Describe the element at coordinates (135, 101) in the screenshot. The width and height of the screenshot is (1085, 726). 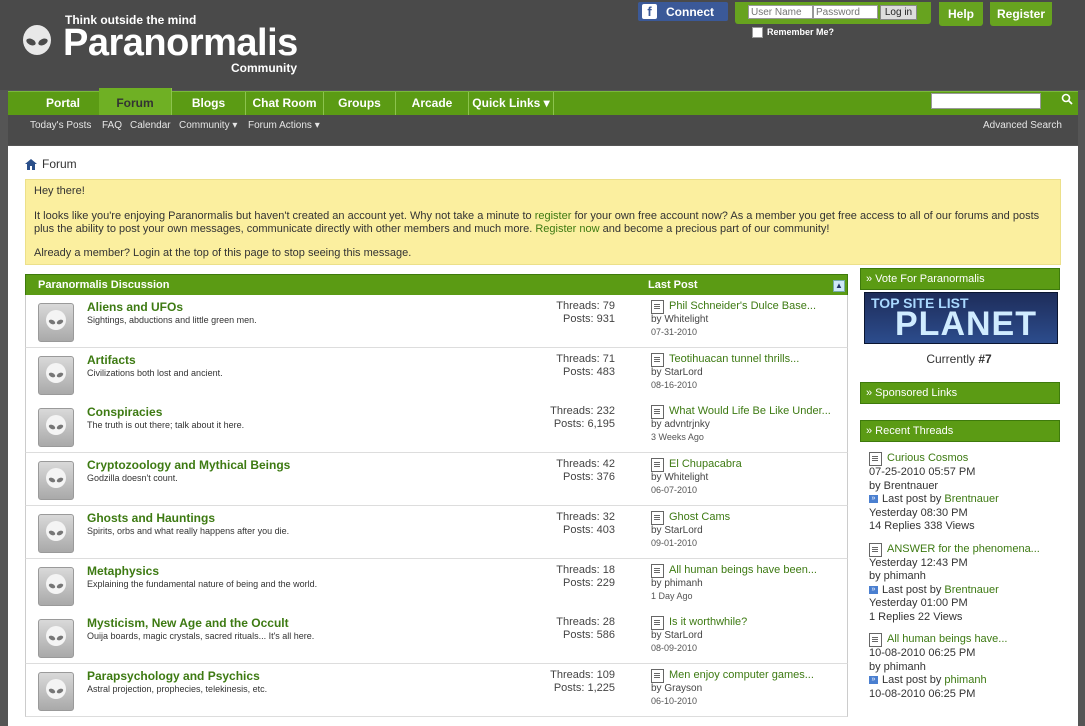
I see `tab-forum: Forum` at that location.